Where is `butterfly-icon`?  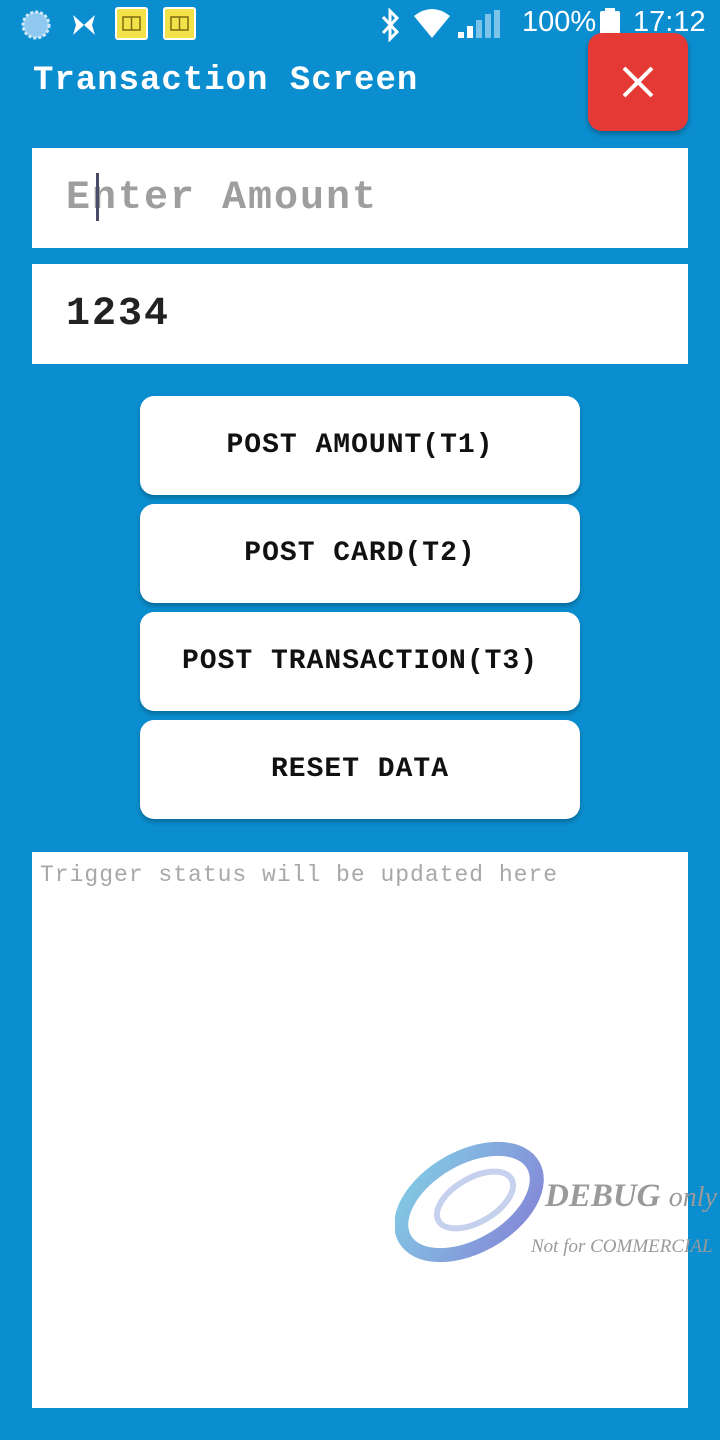
butterfly-icon is located at coordinates (84, 25).